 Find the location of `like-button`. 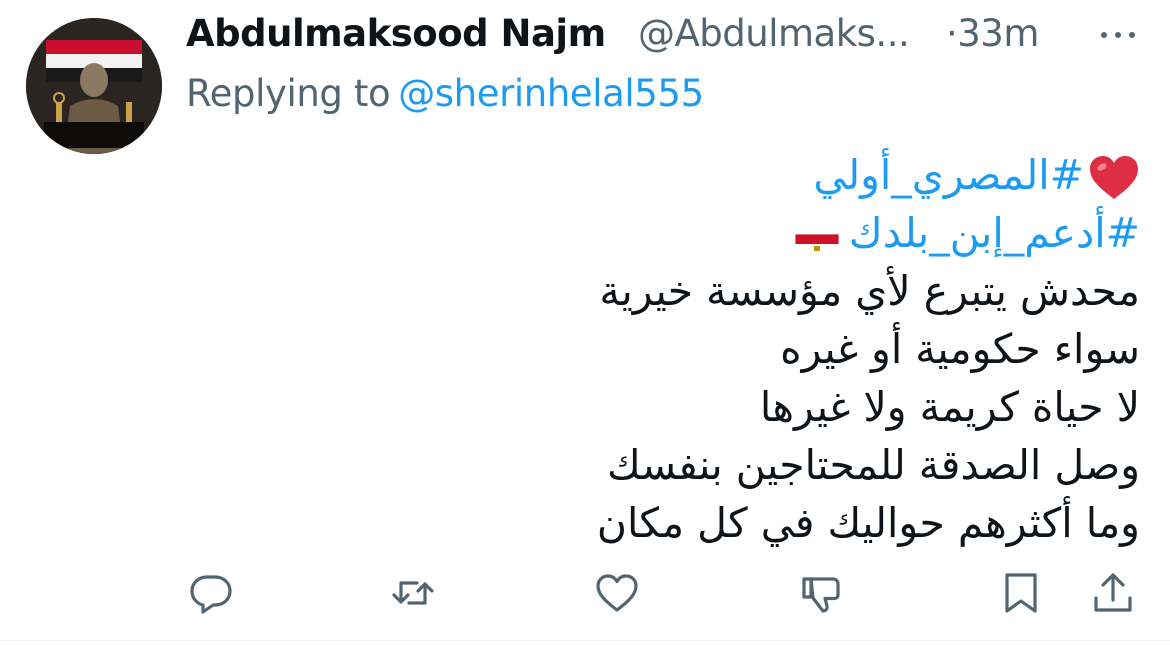

like-button is located at coordinates (617, 593).